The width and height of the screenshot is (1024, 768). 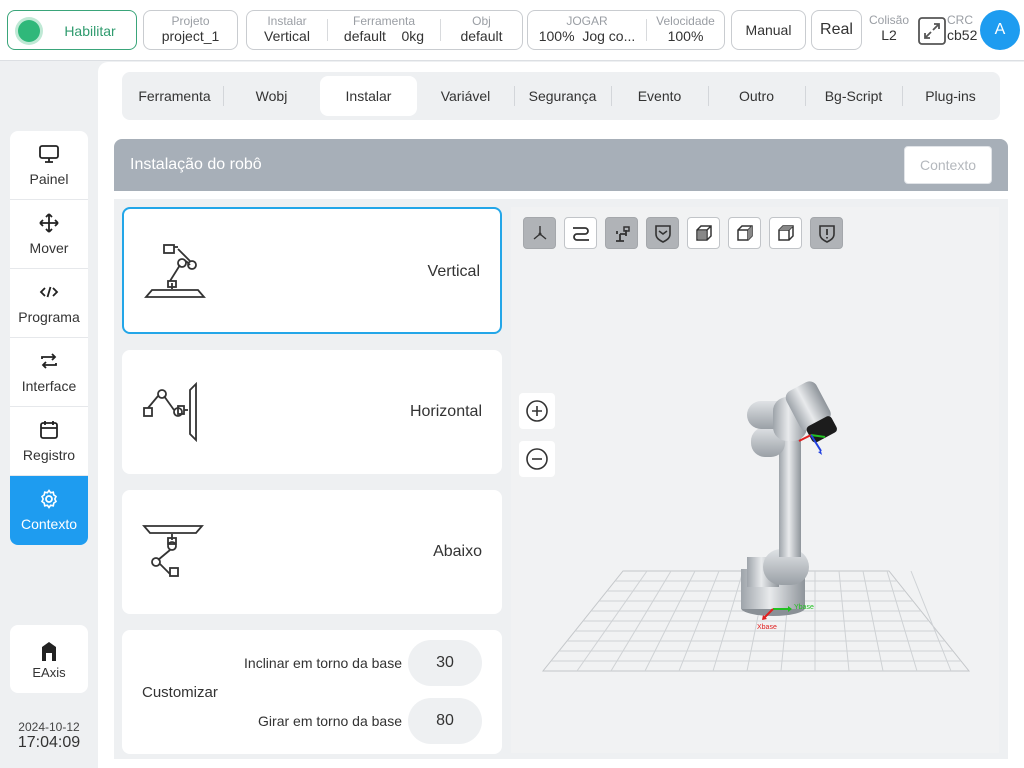 I want to click on tool-value: default, so click(x=364, y=36).